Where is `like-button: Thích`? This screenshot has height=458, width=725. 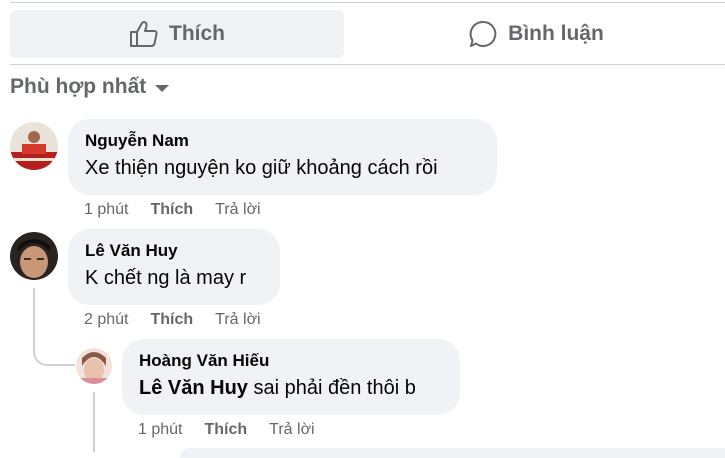
like-button: Thích is located at coordinates (177, 34).